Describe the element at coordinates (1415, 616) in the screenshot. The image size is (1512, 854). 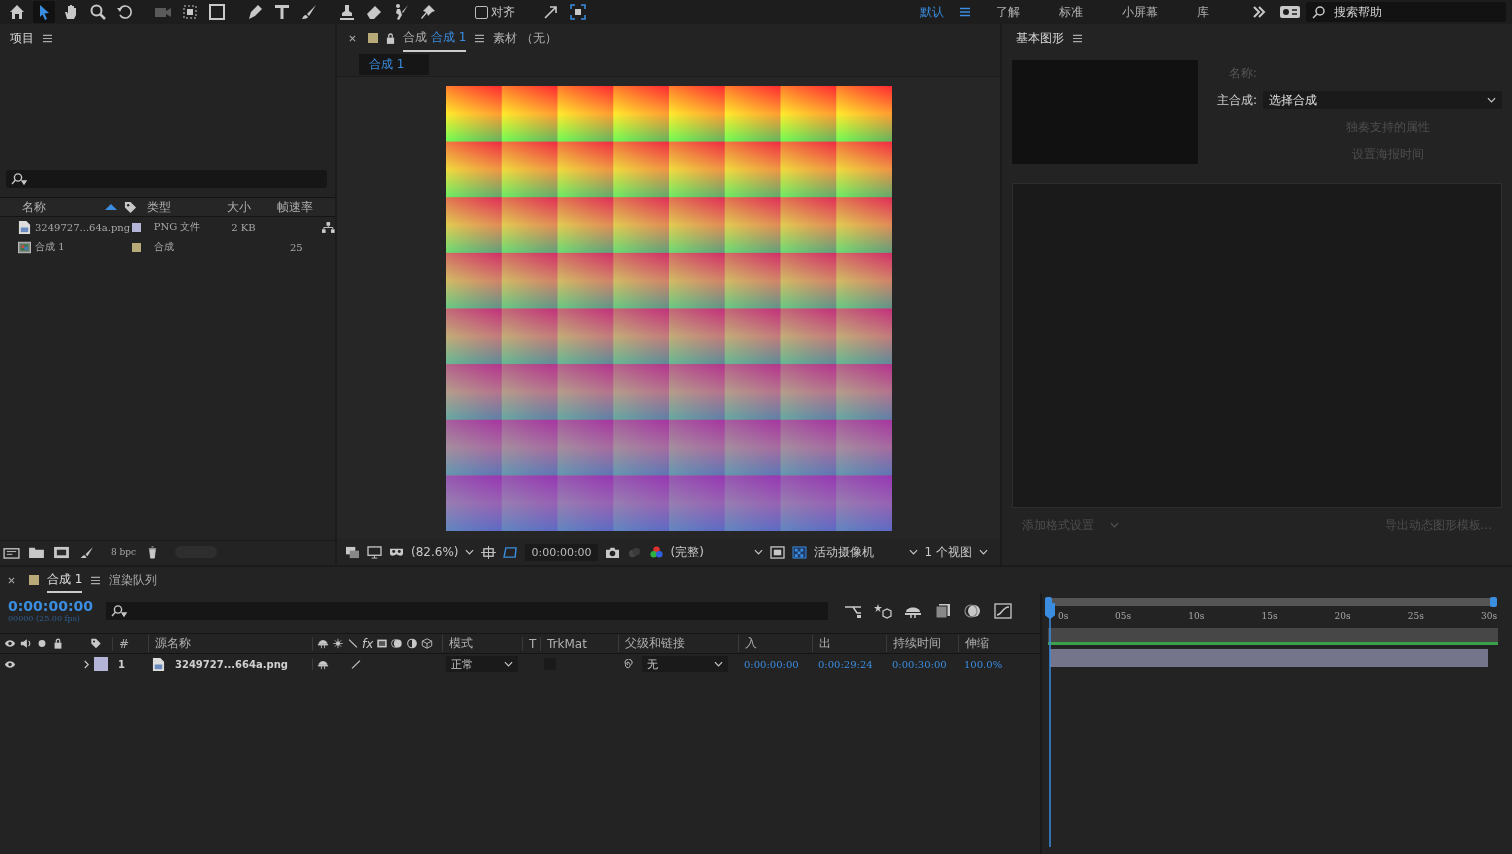
I see `ruler-label: 25s` at that location.